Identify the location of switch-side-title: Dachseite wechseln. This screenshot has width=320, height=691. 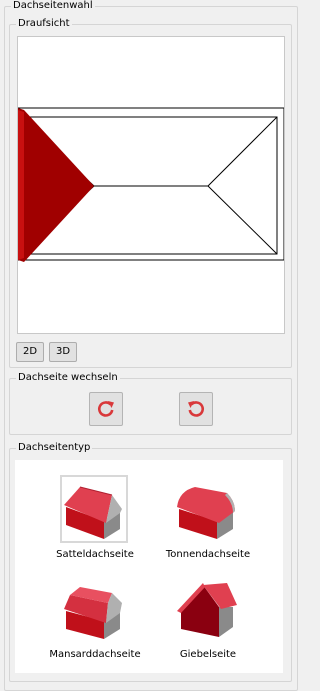
(68, 378).